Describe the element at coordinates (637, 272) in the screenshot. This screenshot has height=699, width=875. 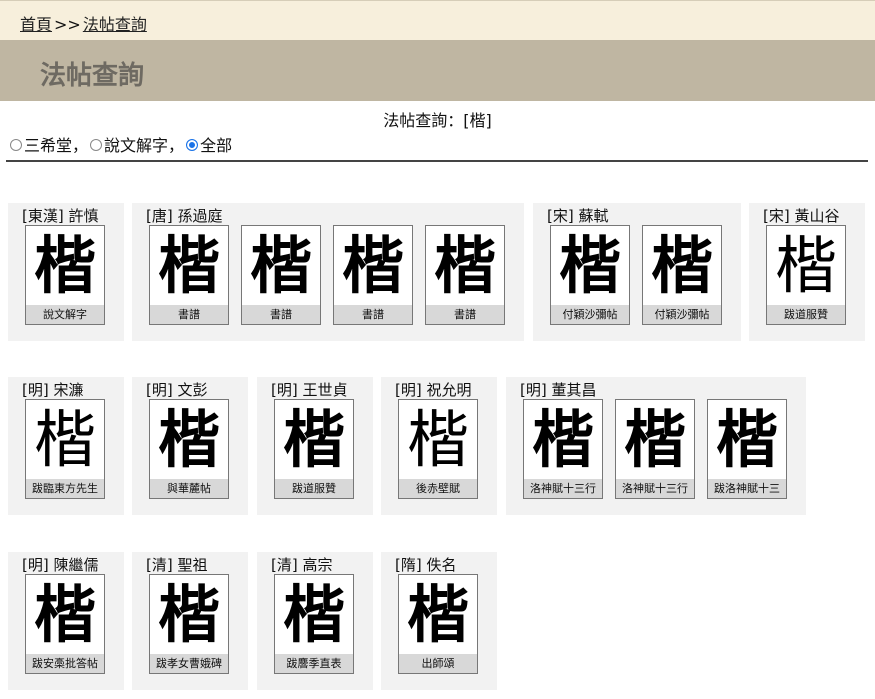
I see `calligrapher-group: [宋] 蘇軾楷付穎沙彌帖楷付穎沙彌帖` at that location.